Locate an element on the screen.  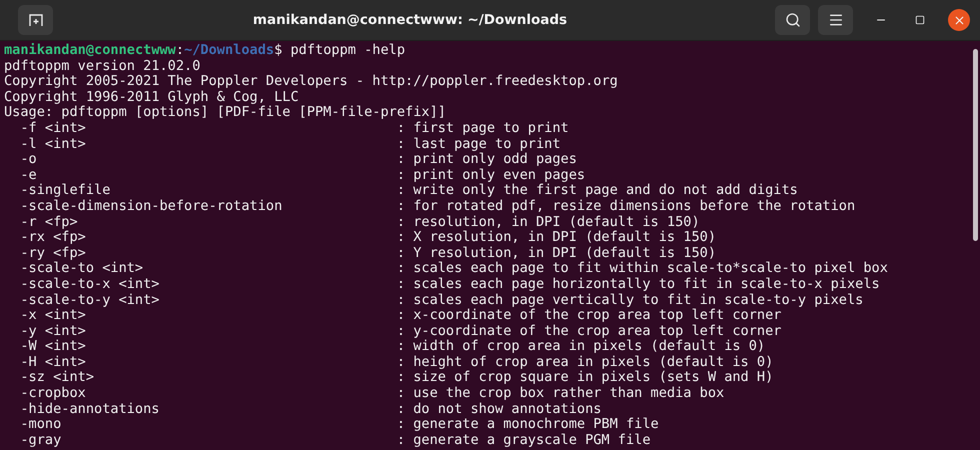
option-description: : print only odd pages is located at coordinates (486, 160).